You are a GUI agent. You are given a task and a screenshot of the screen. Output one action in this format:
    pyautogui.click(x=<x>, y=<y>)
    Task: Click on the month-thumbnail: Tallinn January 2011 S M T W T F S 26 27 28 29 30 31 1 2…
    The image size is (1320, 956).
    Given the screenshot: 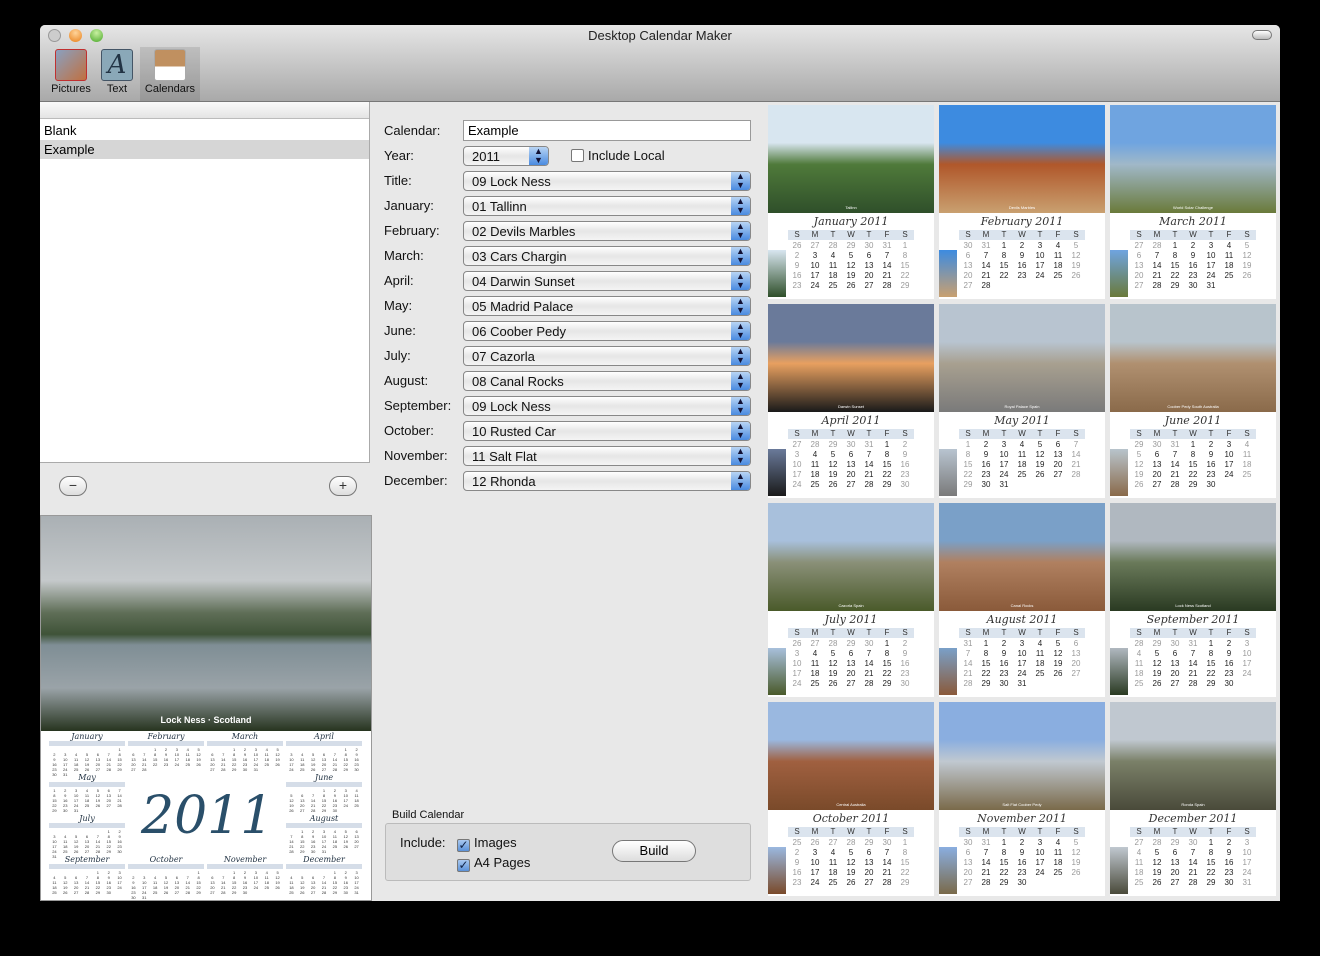 What is the action you would take?
    pyautogui.click(x=851, y=202)
    